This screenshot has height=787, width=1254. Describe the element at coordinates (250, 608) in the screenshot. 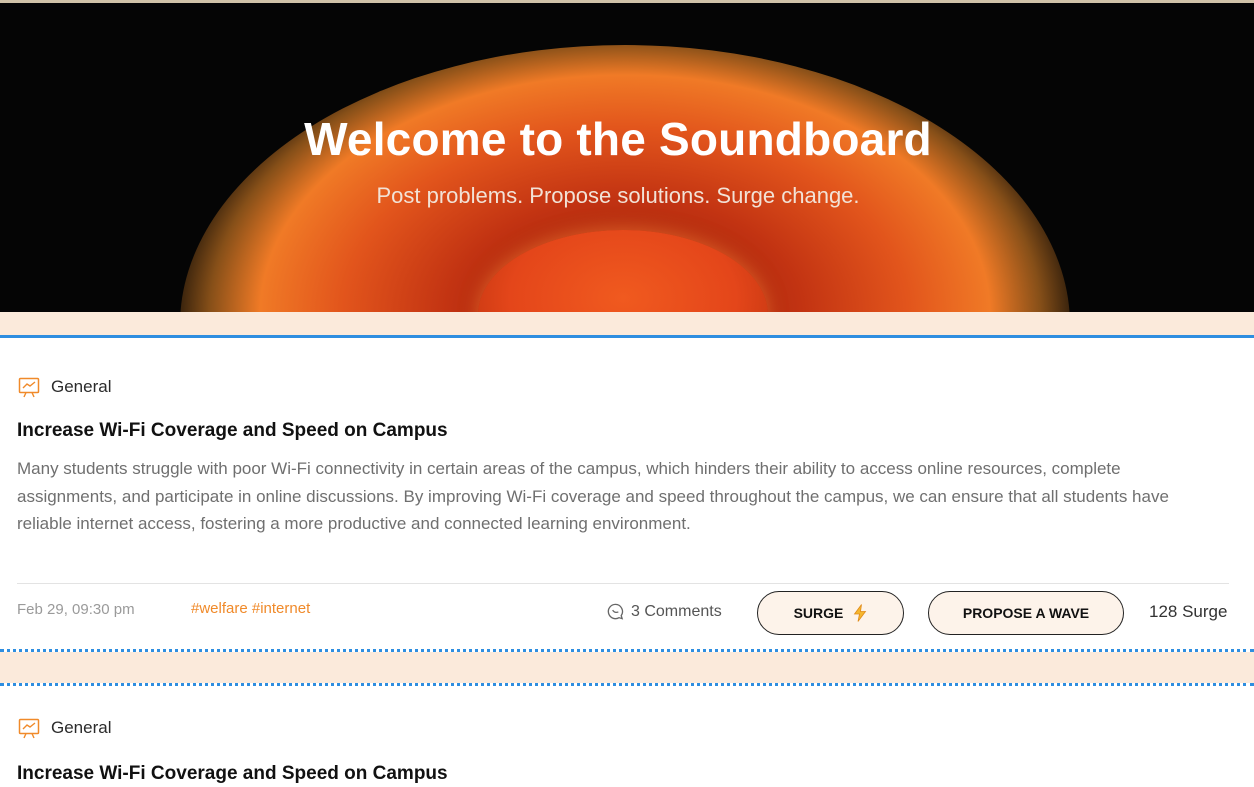

I see `post-tags: #welfare #internet` at that location.